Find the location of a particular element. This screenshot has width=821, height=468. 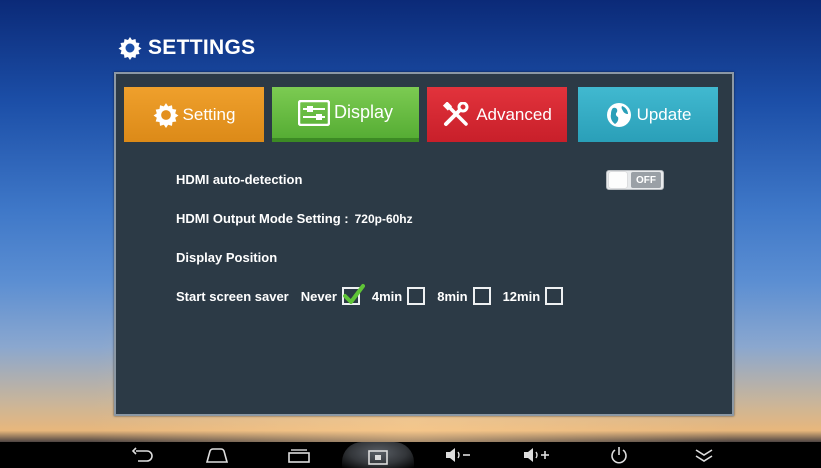

option-label: 8min is located at coordinates (452, 296).